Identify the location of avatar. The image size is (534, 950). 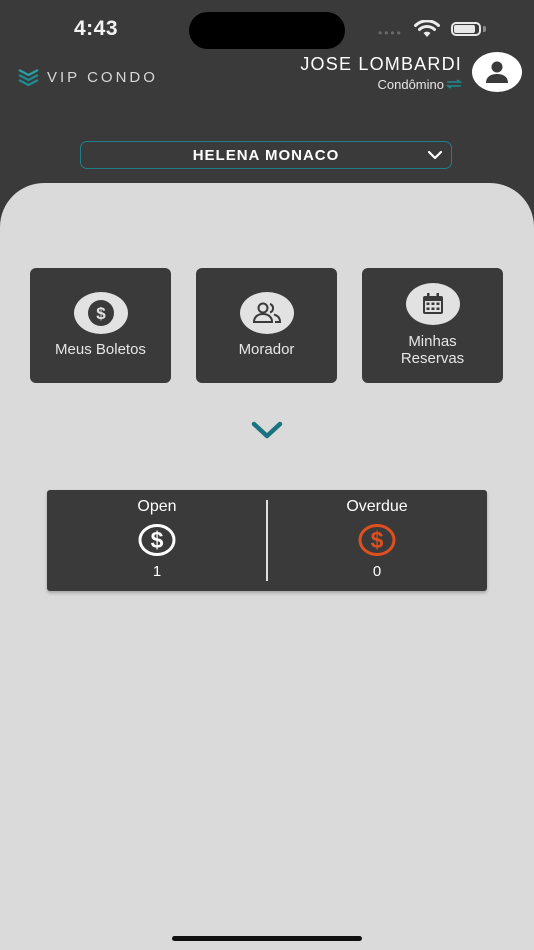
(497, 72).